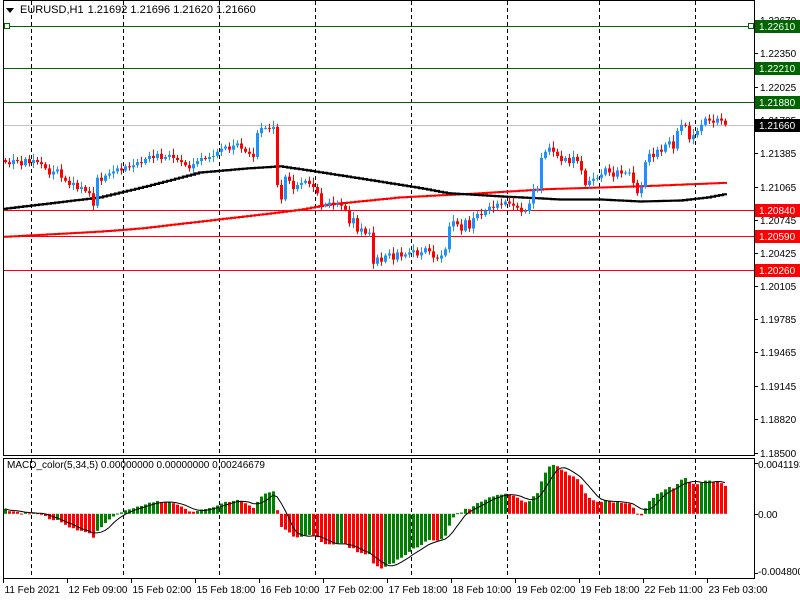 The height and width of the screenshot is (600, 800). I want to click on macd-axis-label: 0.00, so click(768, 515).